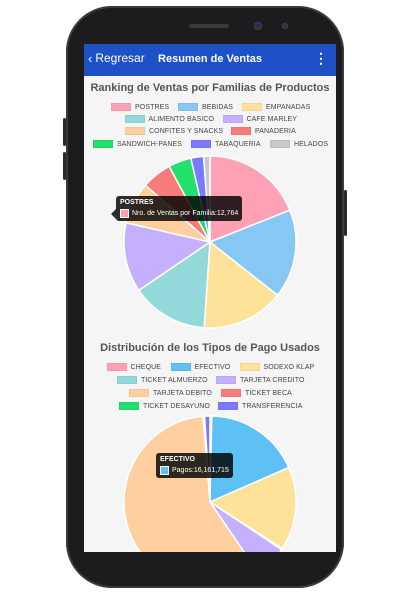  What do you see at coordinates (258, 26) in the screenshot?
I see `front-camera` at bounding box center [258, 26].